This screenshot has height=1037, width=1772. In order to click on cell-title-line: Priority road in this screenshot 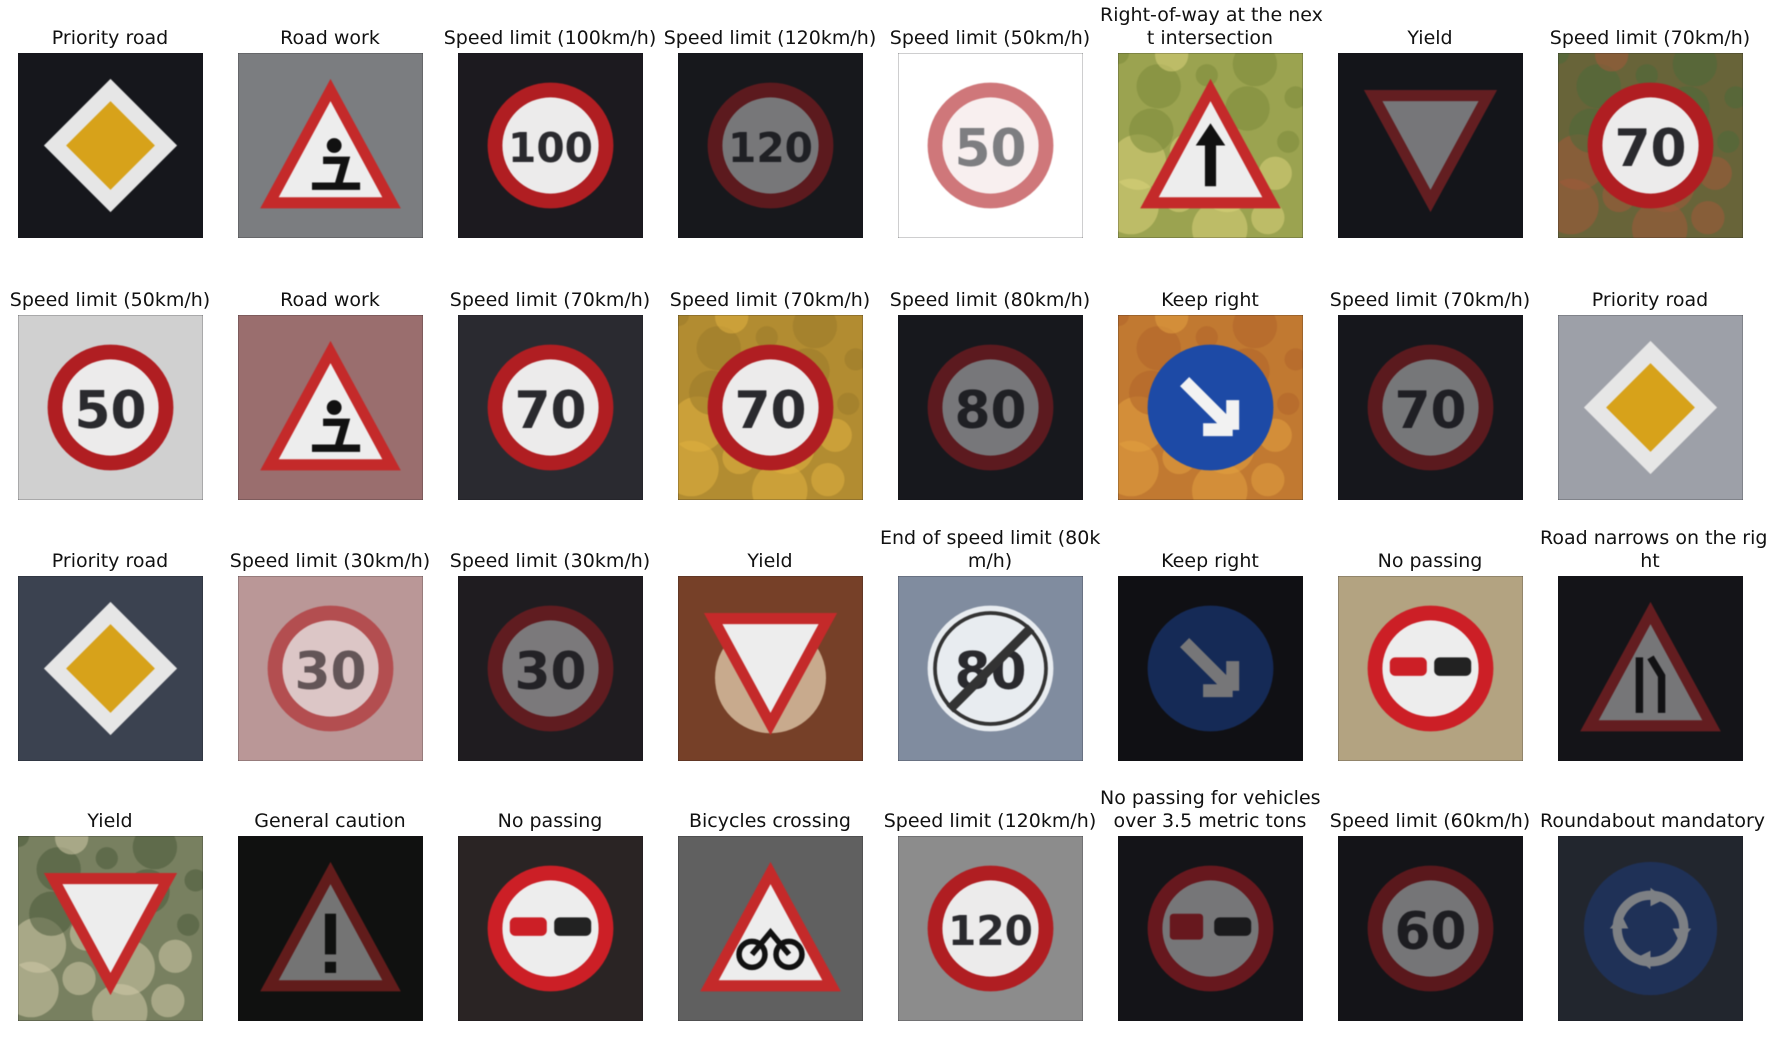, I will do `click(1650, 300)`.